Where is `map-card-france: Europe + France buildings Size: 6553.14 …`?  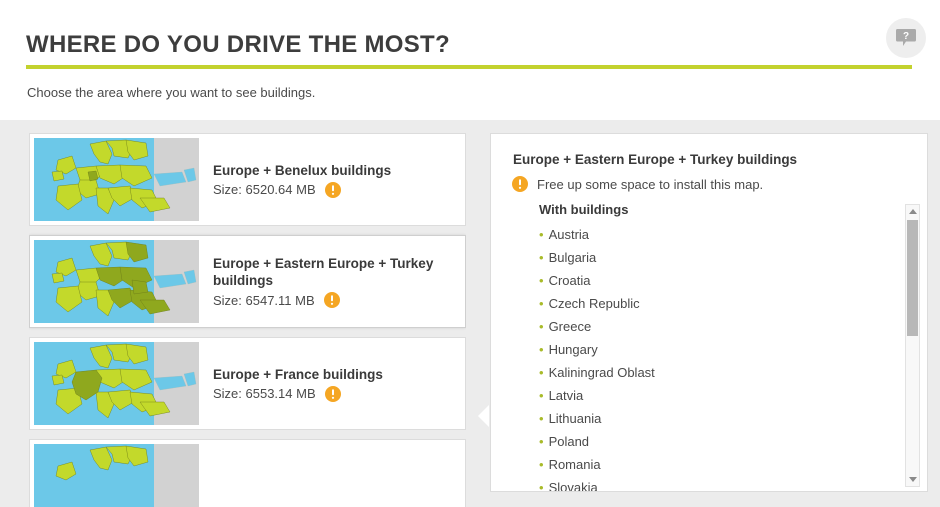
map-card-france: Europe + France buildings Size: 6553.14 … is located at coordinates (247, 383).